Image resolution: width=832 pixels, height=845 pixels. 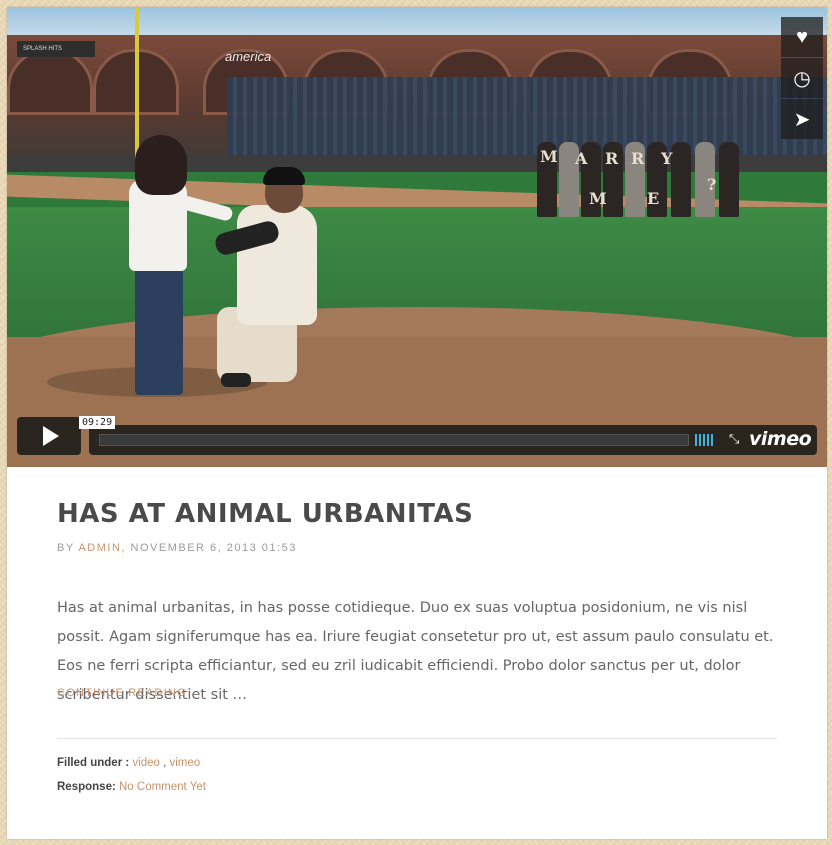 I want to click on time-badge: 09:29, so click(x=97, y=422).